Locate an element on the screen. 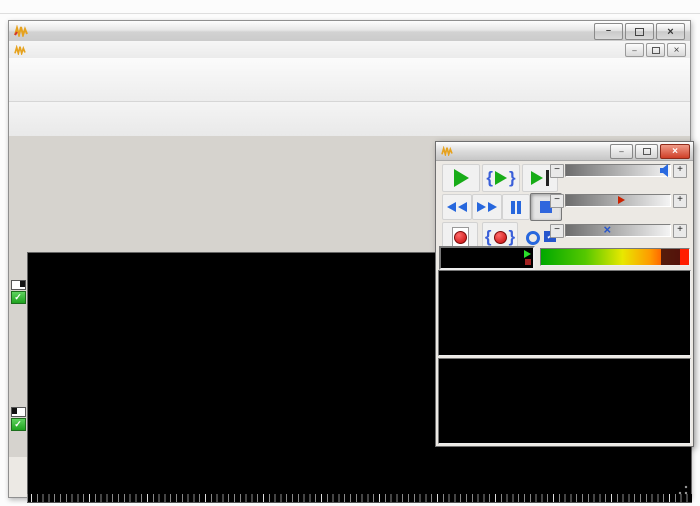 Image resolution: width=700 pixels, height=506 pixels. fast-forward-button is located at coordinates (487, 207).